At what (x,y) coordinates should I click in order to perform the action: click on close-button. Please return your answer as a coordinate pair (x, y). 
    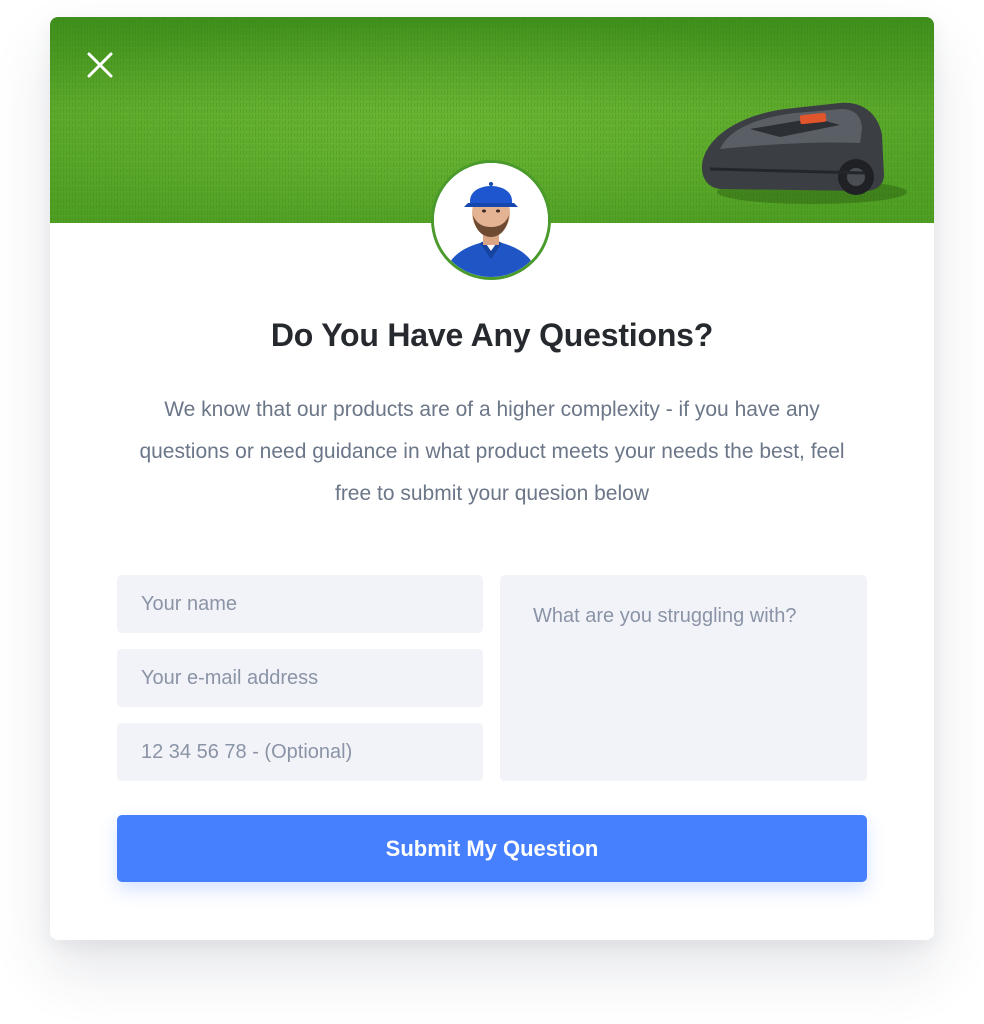
    Looking at the image, I should click on (100, 65).